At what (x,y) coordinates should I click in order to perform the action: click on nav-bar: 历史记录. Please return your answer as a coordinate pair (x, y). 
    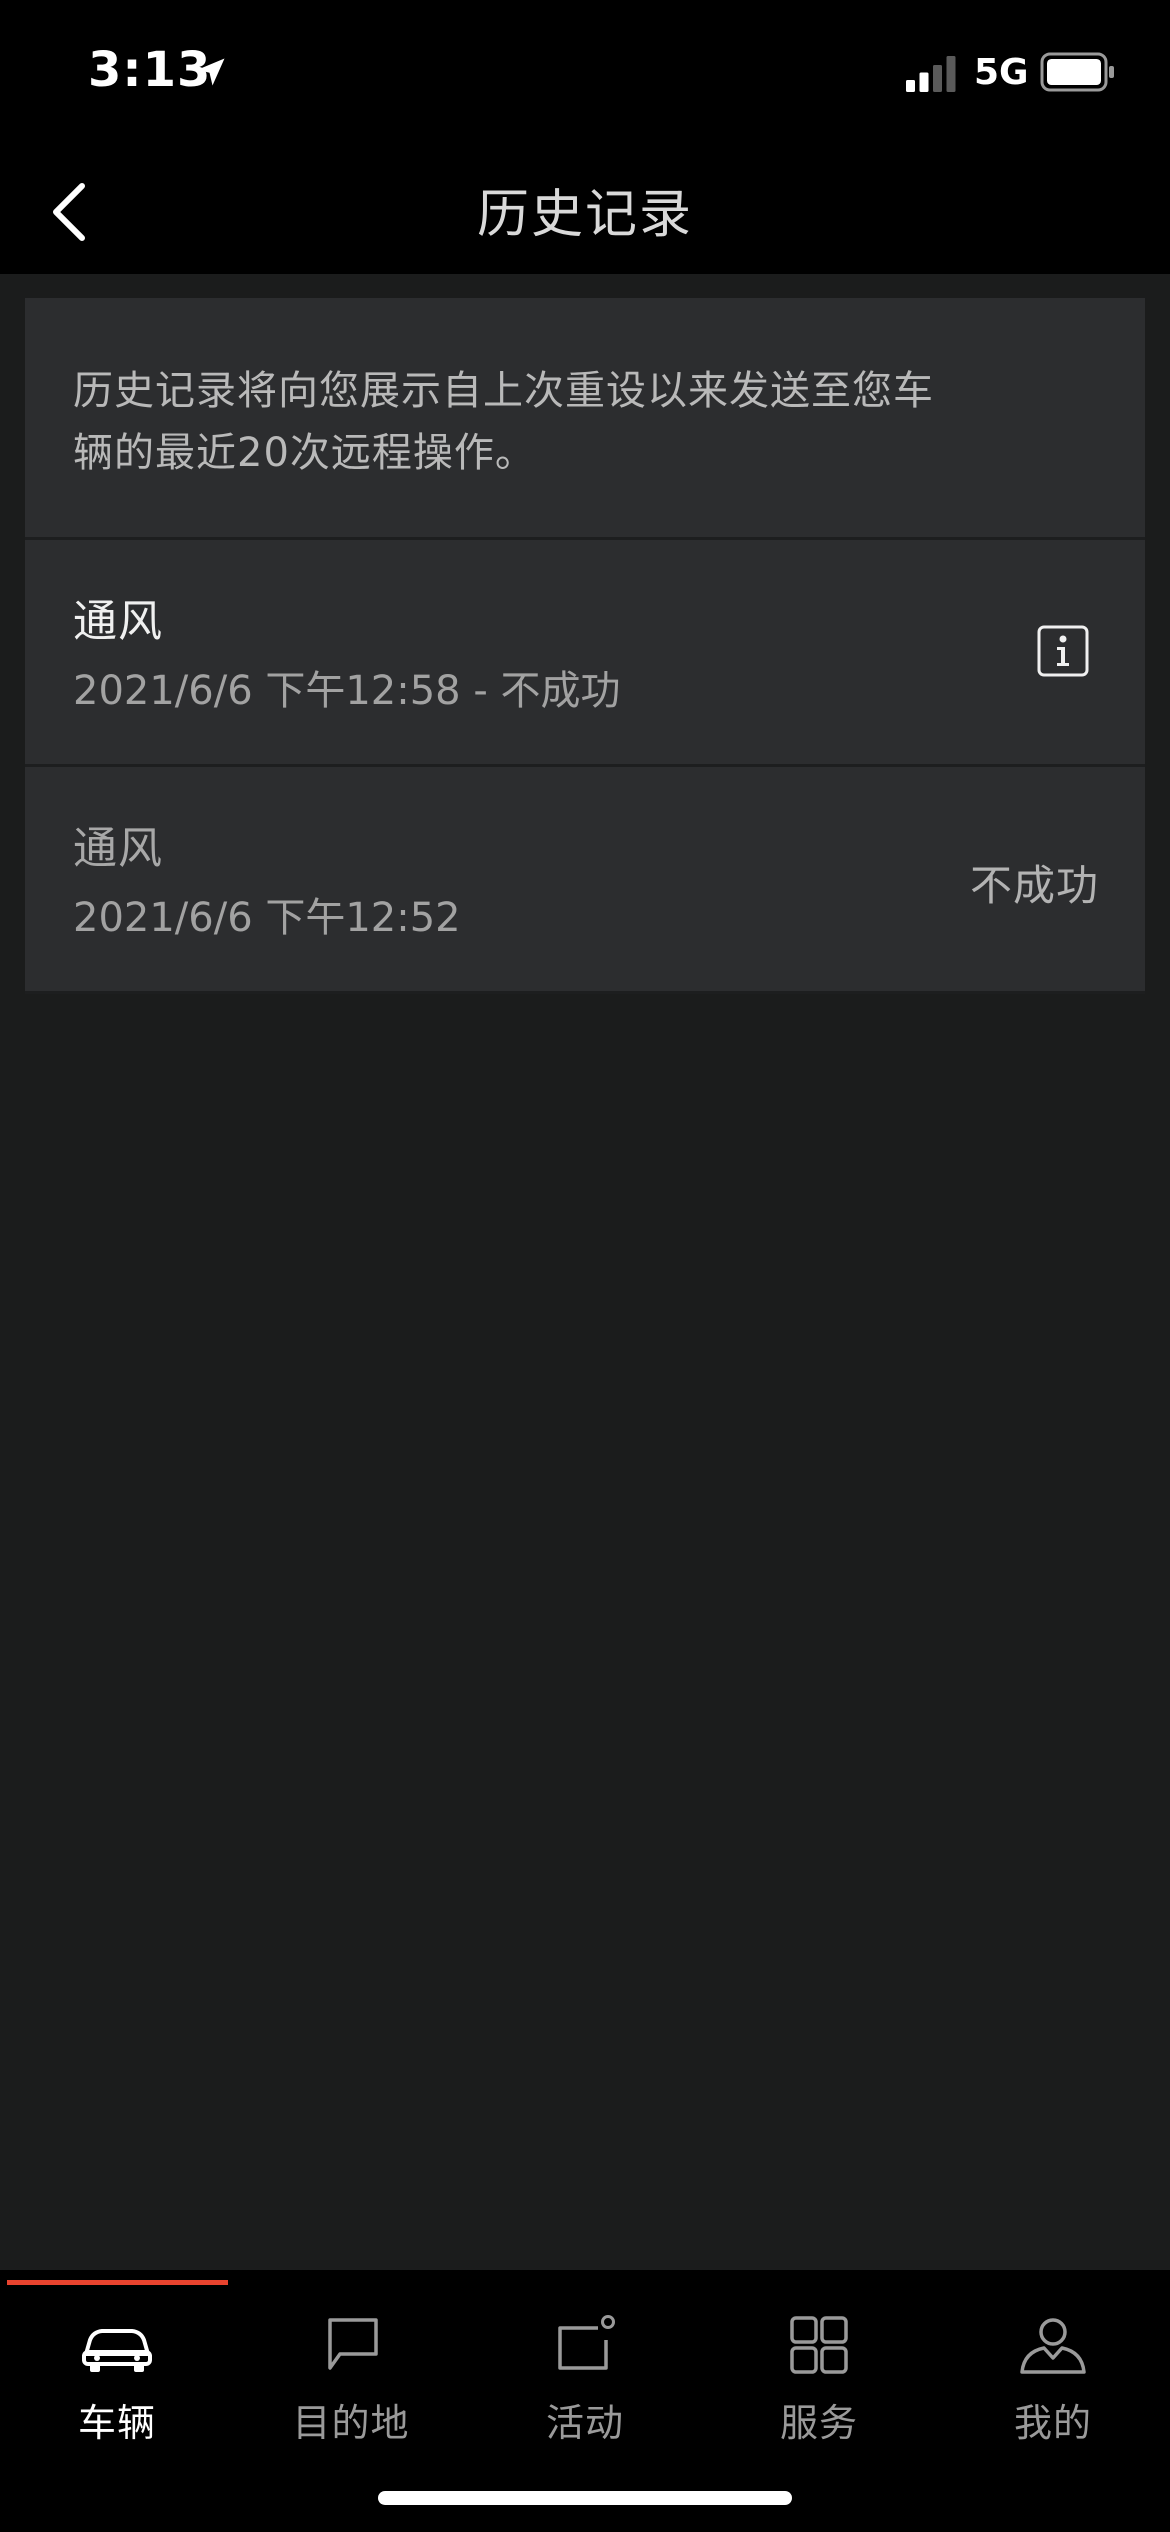
    Looking at the image, I should click on (585, 212).